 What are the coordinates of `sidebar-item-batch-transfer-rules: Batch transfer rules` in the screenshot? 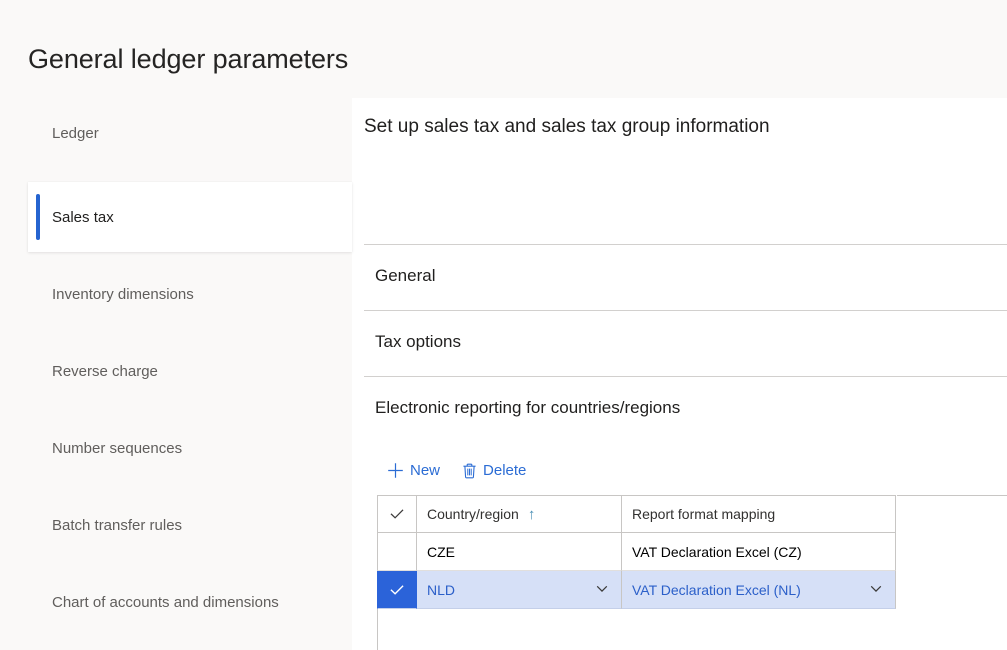 It's located at (190, 525).